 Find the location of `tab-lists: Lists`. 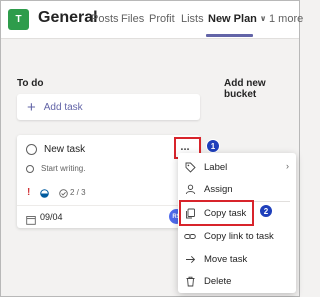

tab-lists: Lists is located at coordinates (192, 19).